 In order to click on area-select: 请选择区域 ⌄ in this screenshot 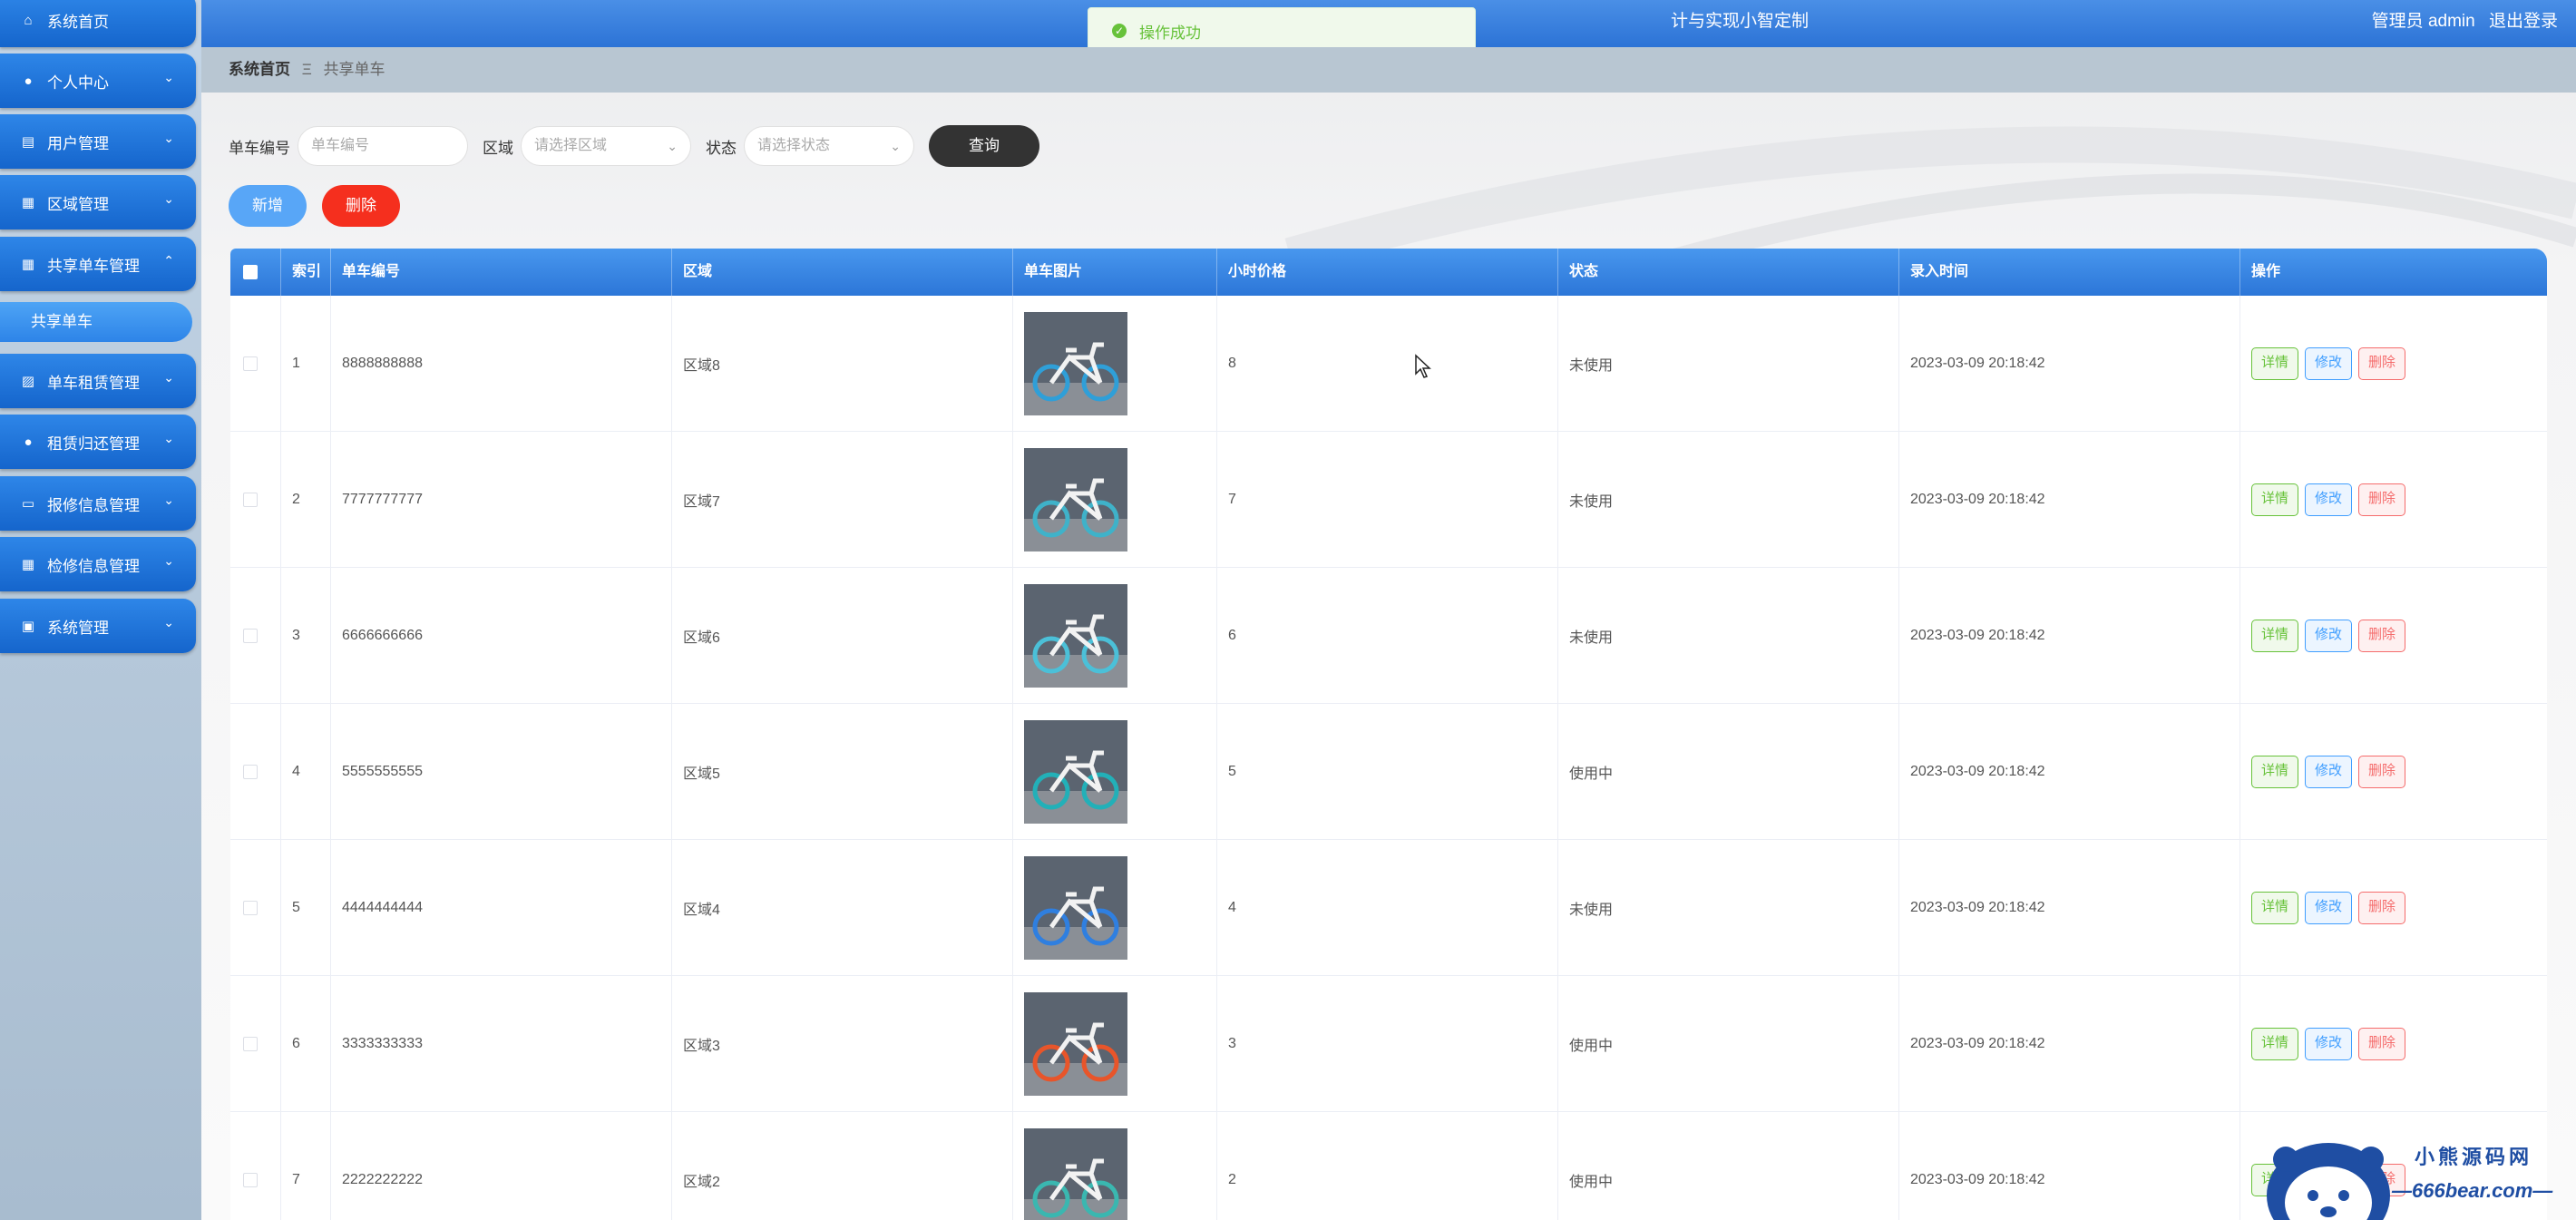, I will do `click(606, 146)`.